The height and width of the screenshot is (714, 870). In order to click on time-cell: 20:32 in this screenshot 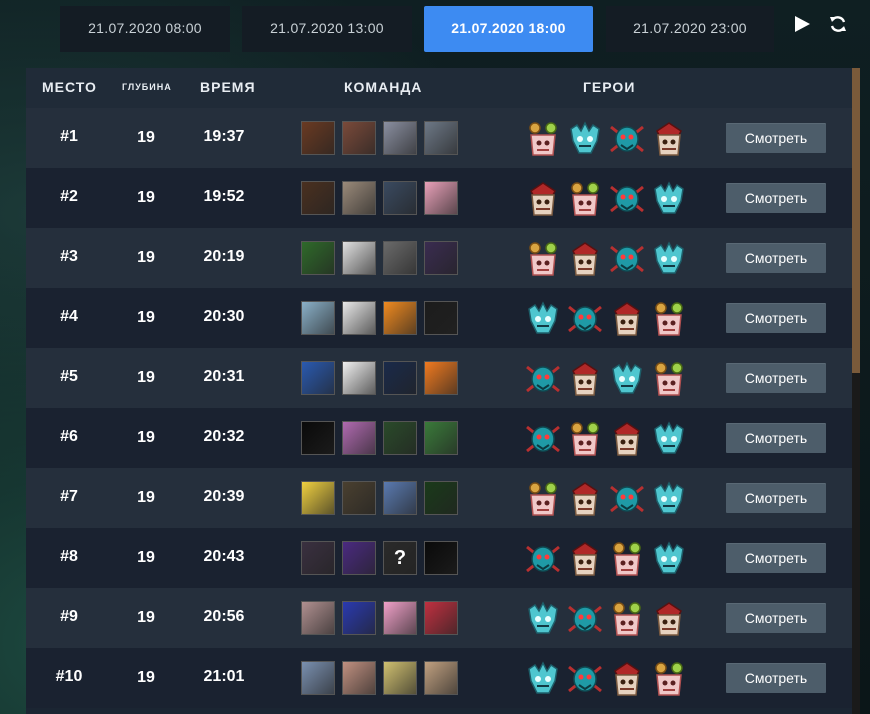, I will do `click(224, 436)`.